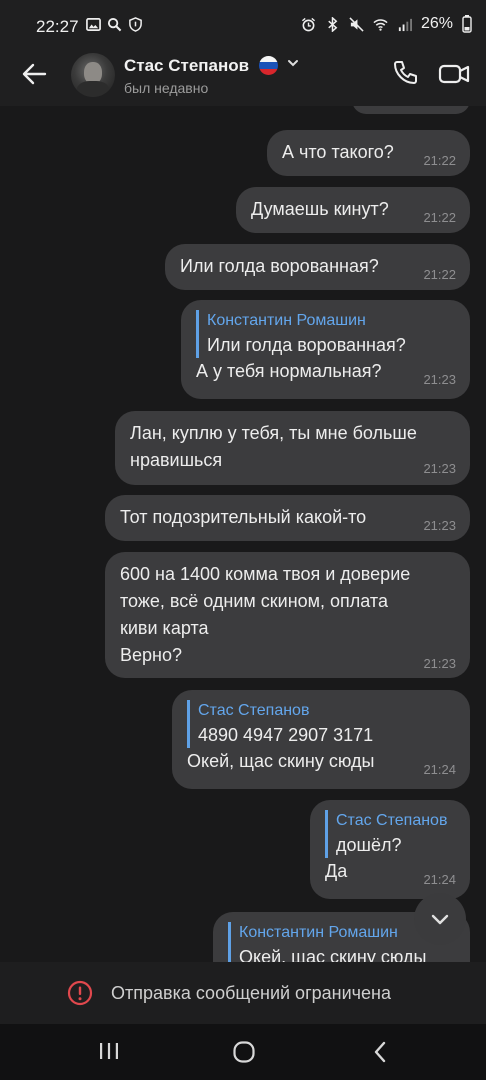 The image size is (486, 1080). Describe the element at coordinates (411, 110) in the screenshot. I see `message-bubble-partial` at that location.